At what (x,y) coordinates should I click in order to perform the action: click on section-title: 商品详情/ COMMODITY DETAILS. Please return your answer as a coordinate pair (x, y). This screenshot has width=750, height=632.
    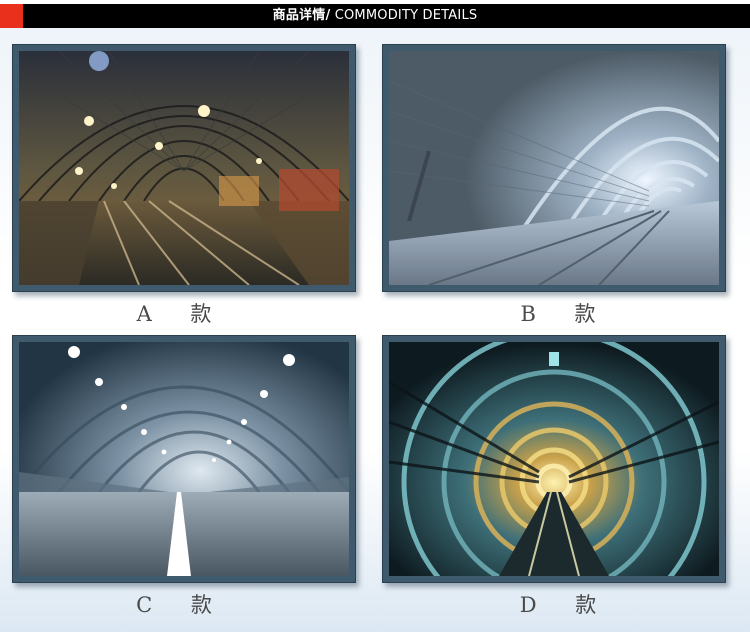
    Looking at the image, I should click on (375, 16).